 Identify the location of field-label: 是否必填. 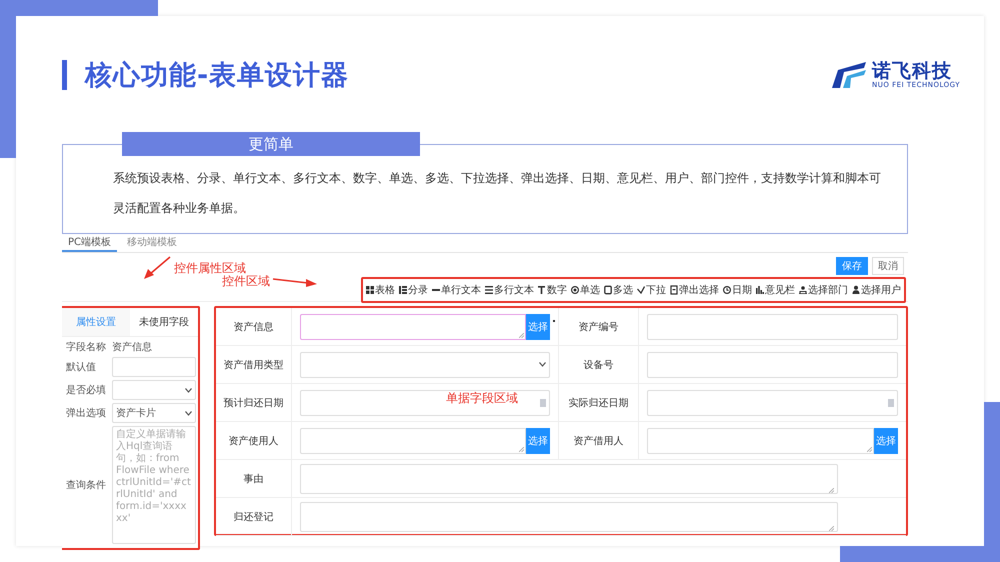
(86, 390).